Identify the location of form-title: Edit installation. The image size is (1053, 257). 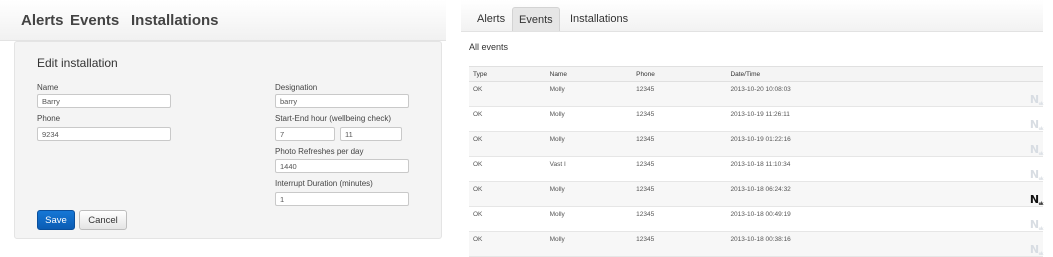
(77, 63).